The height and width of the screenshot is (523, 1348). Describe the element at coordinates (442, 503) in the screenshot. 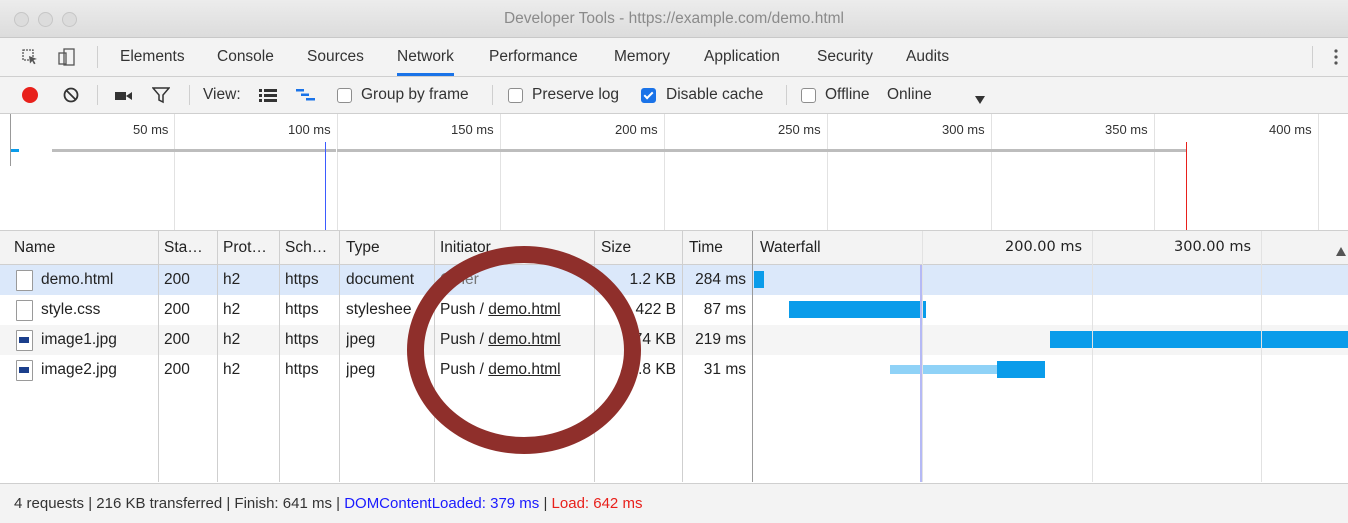

I see `dom-content-loaded-time: DOMContentLoaded: 379 ms` at that location.